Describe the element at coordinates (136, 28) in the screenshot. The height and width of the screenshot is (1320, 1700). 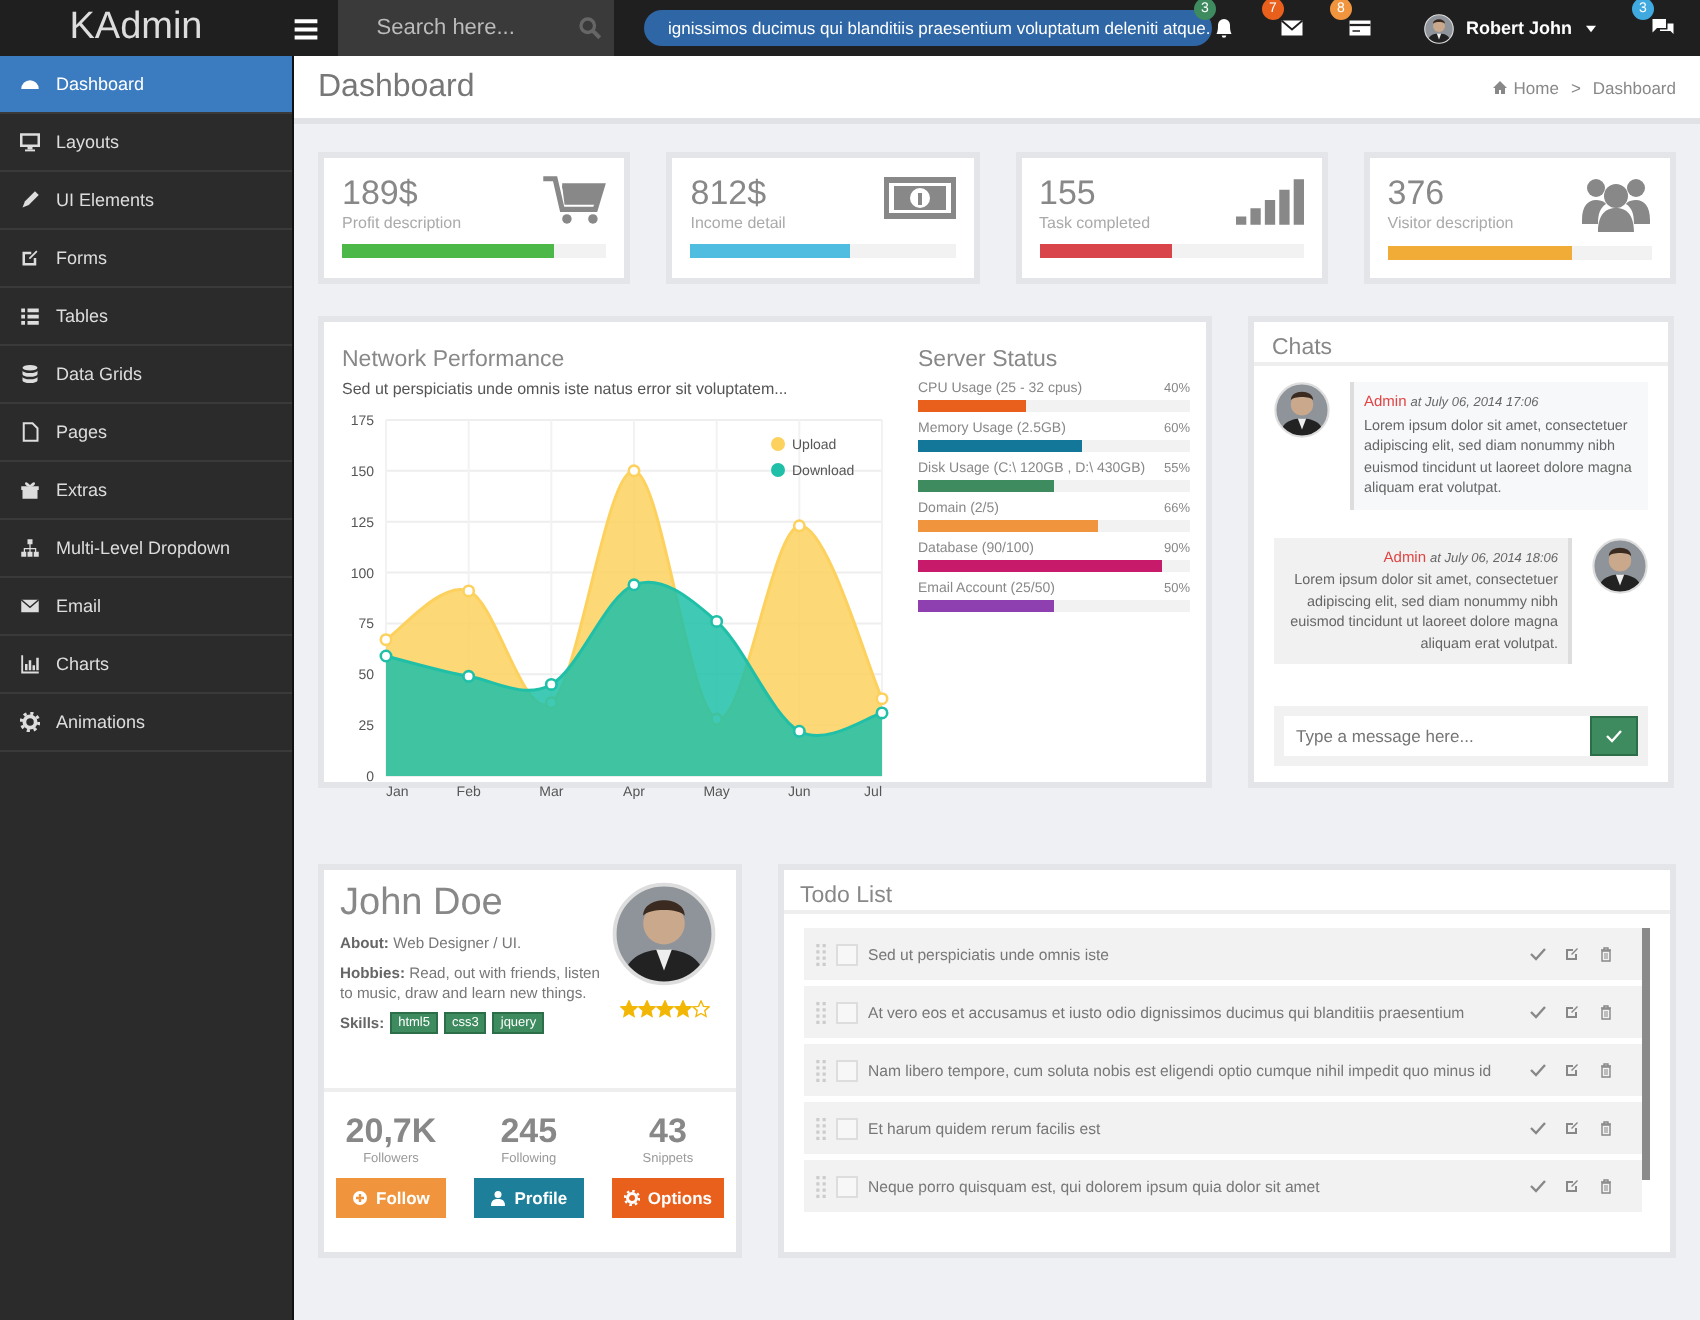
I see `logo: KAdmin` at that location.